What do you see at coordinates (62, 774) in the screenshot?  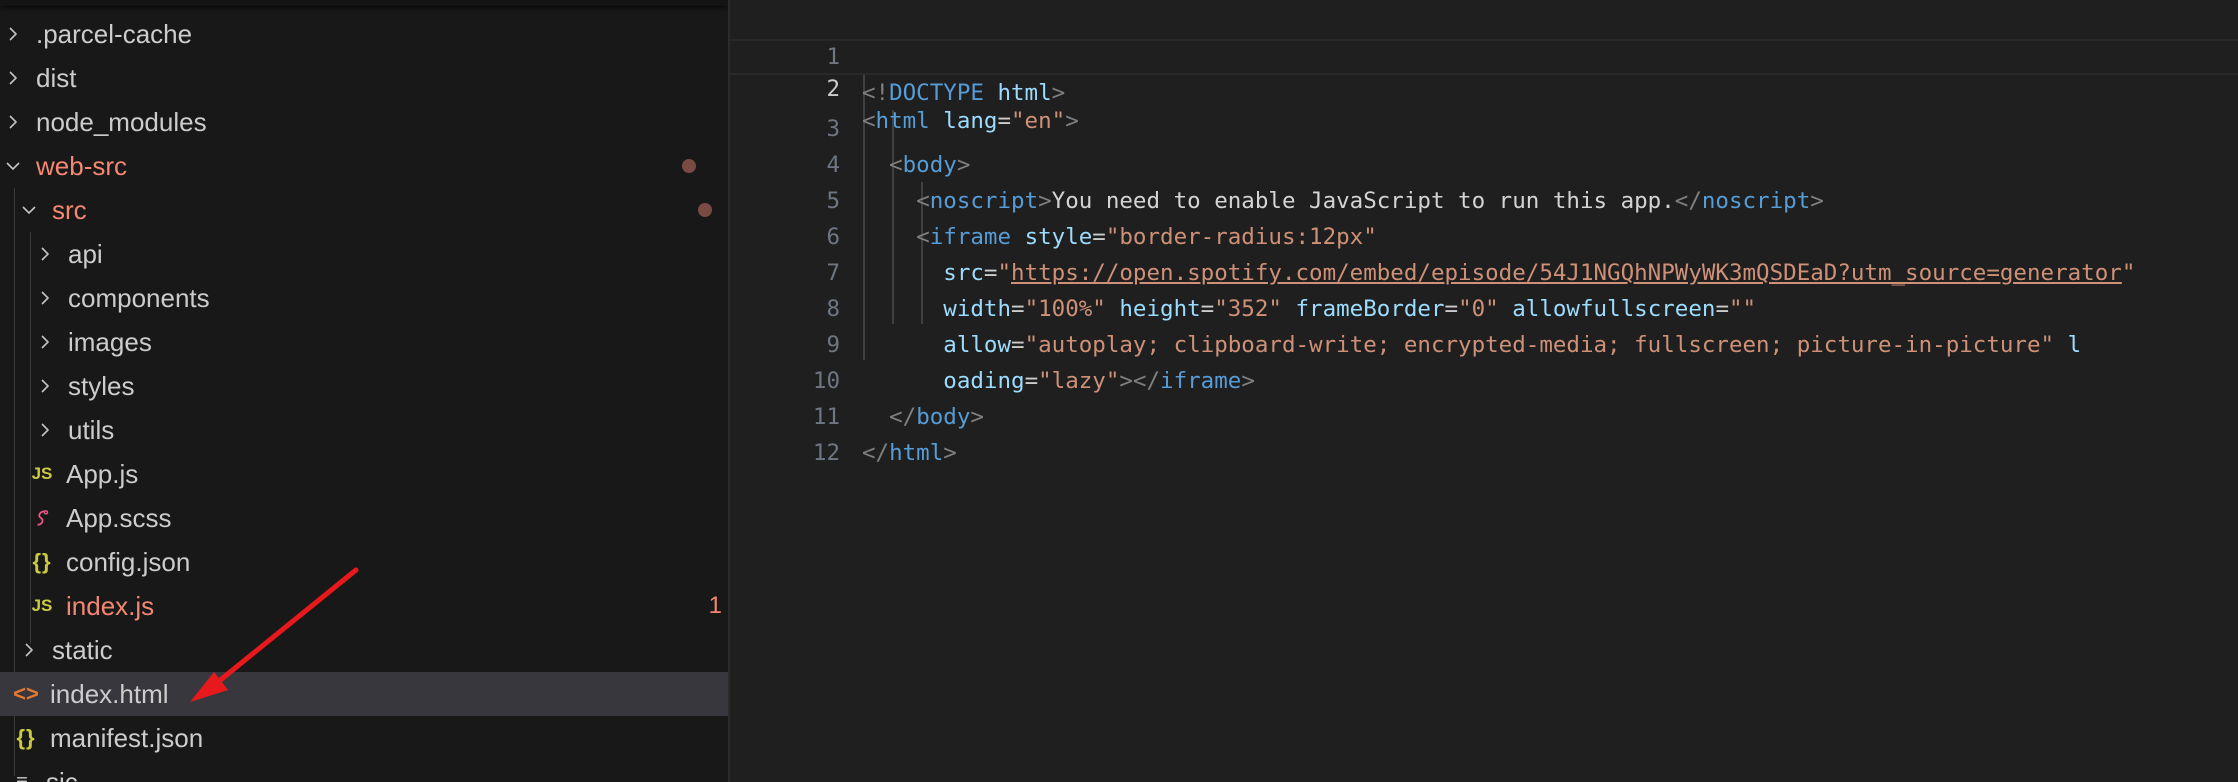 I see `tree-item-label: sic` at bounding box center [62, 774].